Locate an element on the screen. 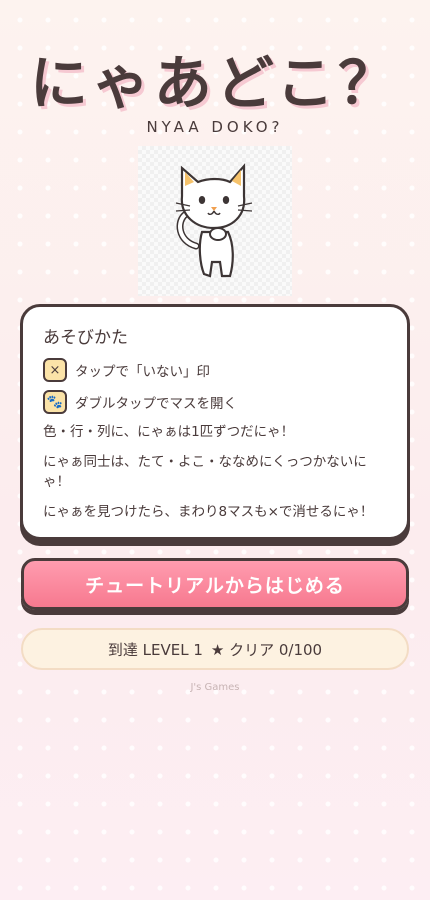  clear-count-label: ★ クリア 0/100 is located at coordinates (266, 649).